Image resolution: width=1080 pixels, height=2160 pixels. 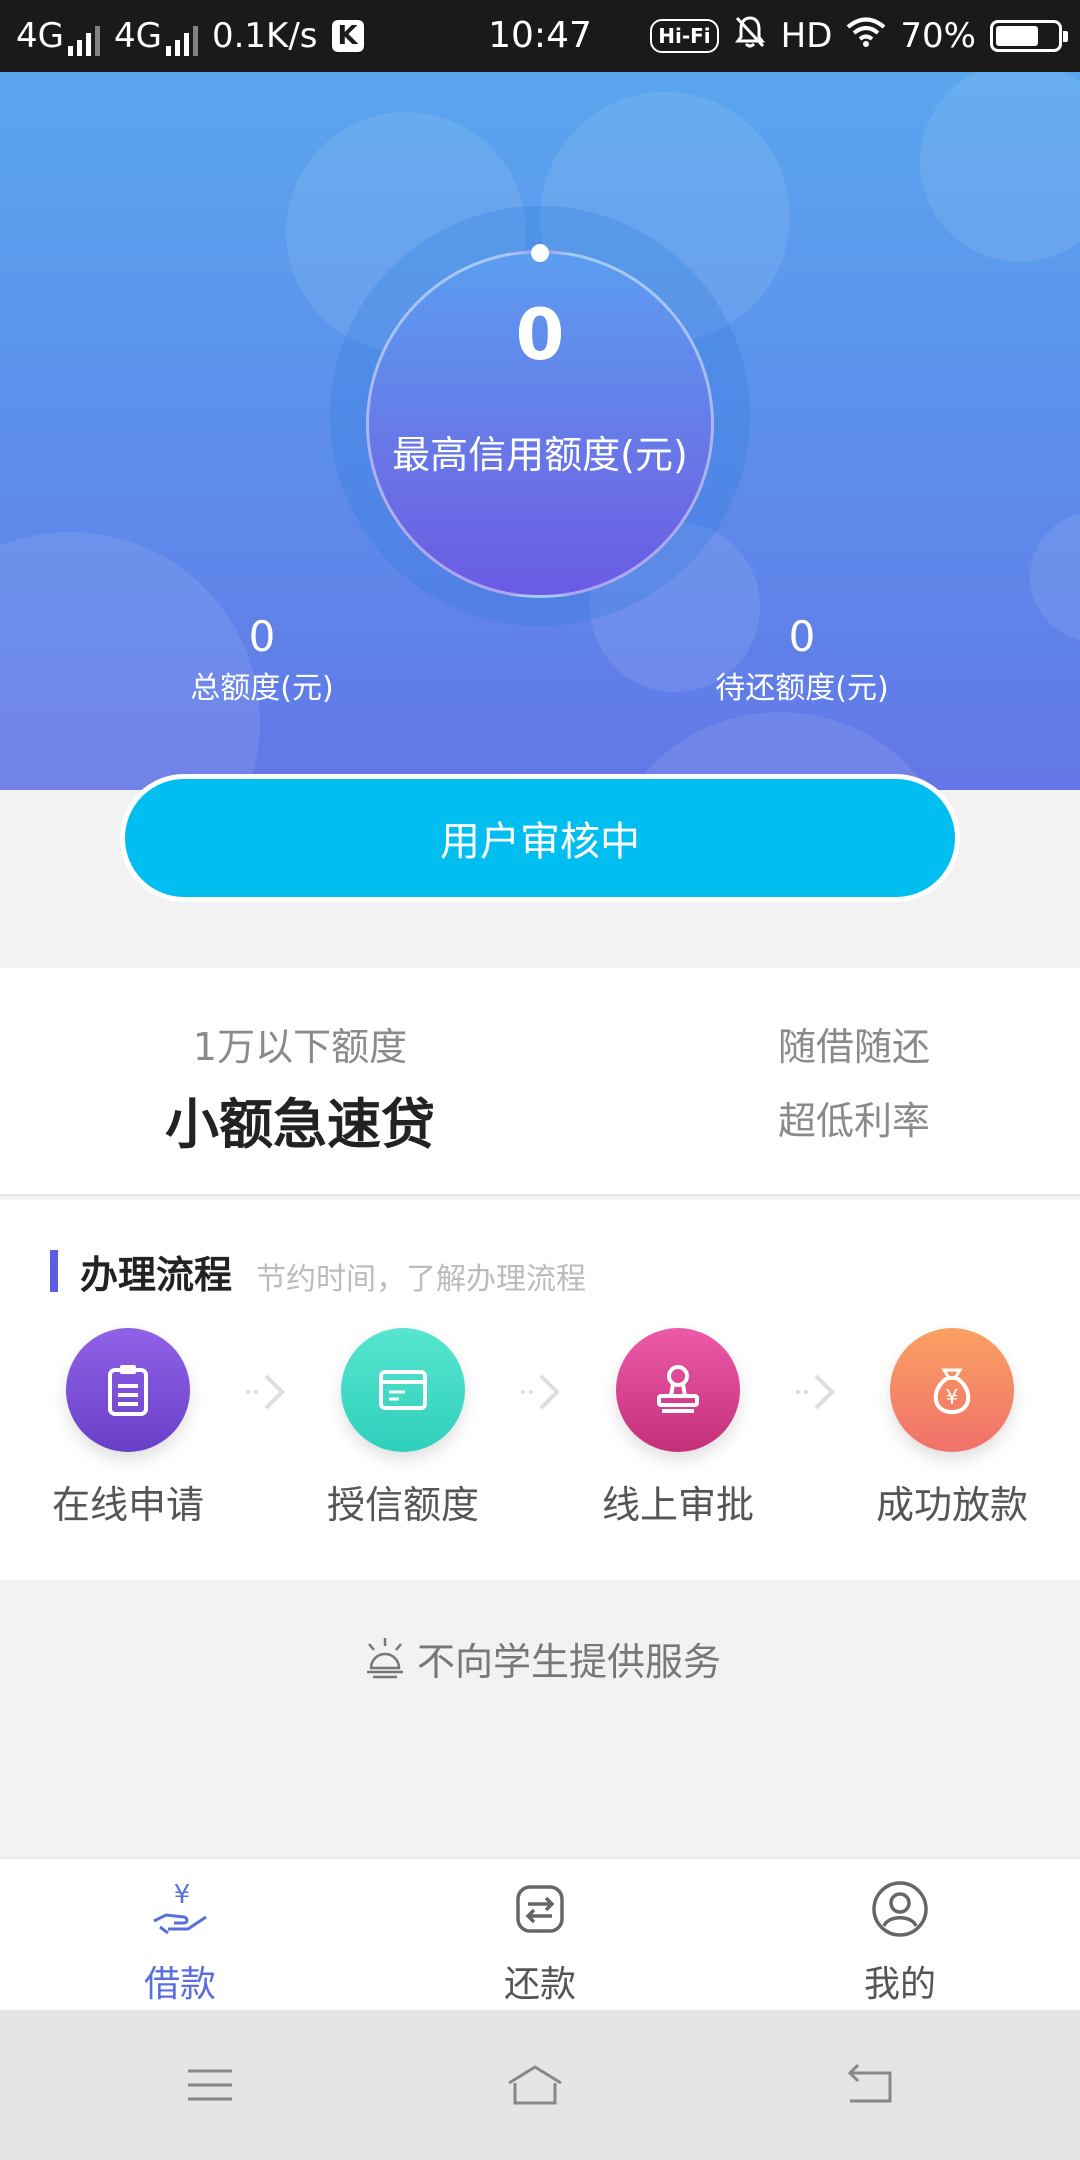 What do you see at coordinates (806, 36) in the screenshot?
I see `hd-icon: HD` at bounding box center [806, 36].